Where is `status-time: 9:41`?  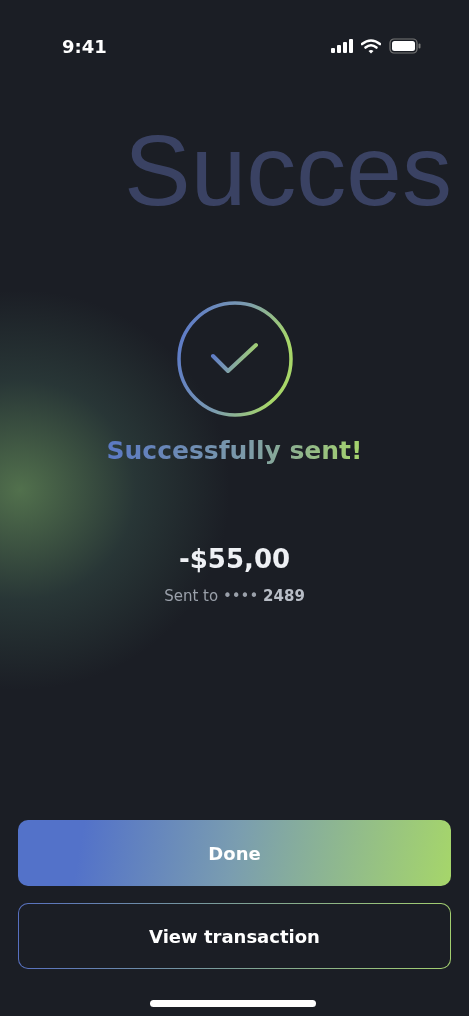 status-time: 9:41 is located at coordinates (84, 46).